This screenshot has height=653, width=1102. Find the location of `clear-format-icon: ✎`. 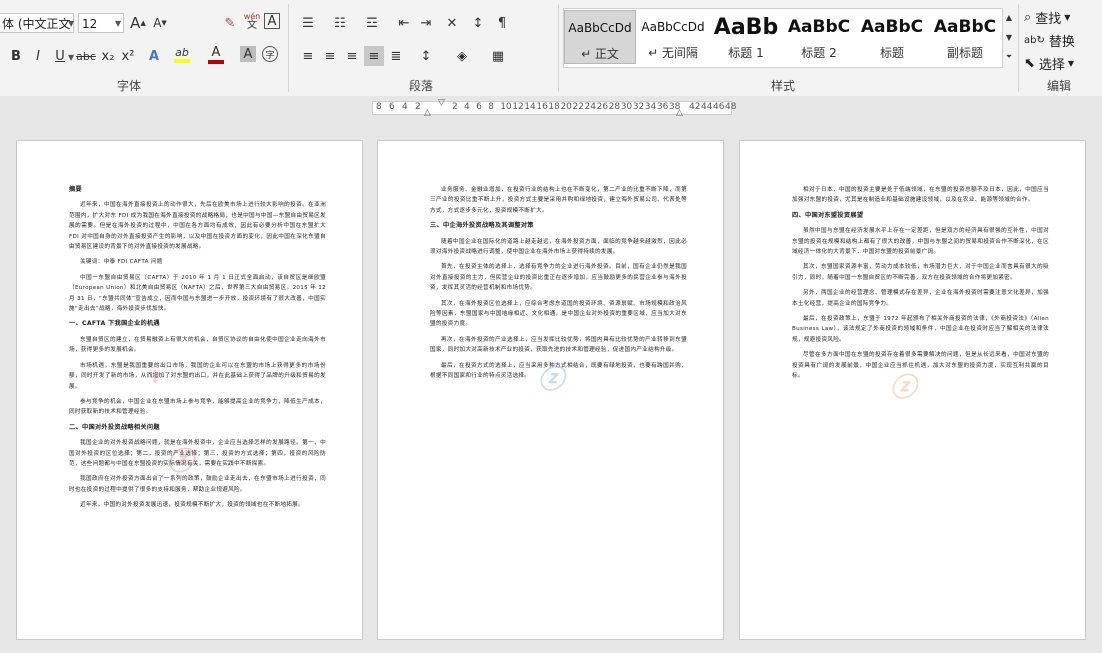

clear-format-icon: ✎ is located at coordinates (230, 23).